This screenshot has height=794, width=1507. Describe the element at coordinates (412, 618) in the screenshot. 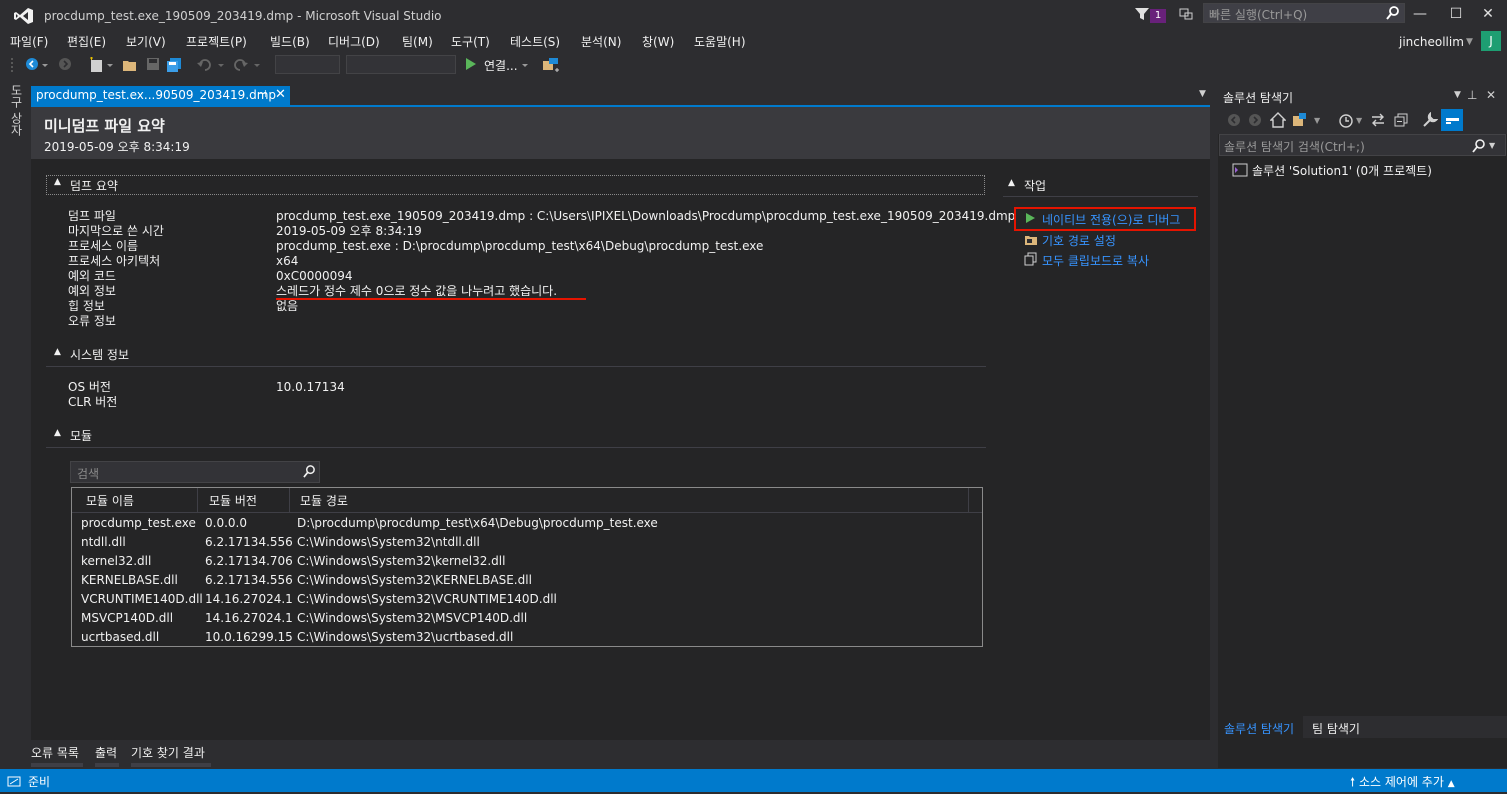

I see `module-path-cell: C:\Windows\System32\MSVCP140D.dll` at that location.